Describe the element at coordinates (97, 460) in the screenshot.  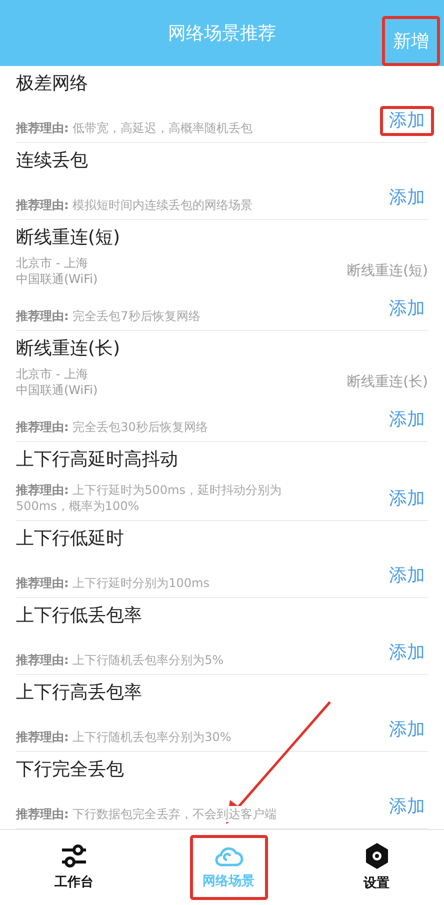
I see `scene-title: 上下行高延时高抖动` at that location.